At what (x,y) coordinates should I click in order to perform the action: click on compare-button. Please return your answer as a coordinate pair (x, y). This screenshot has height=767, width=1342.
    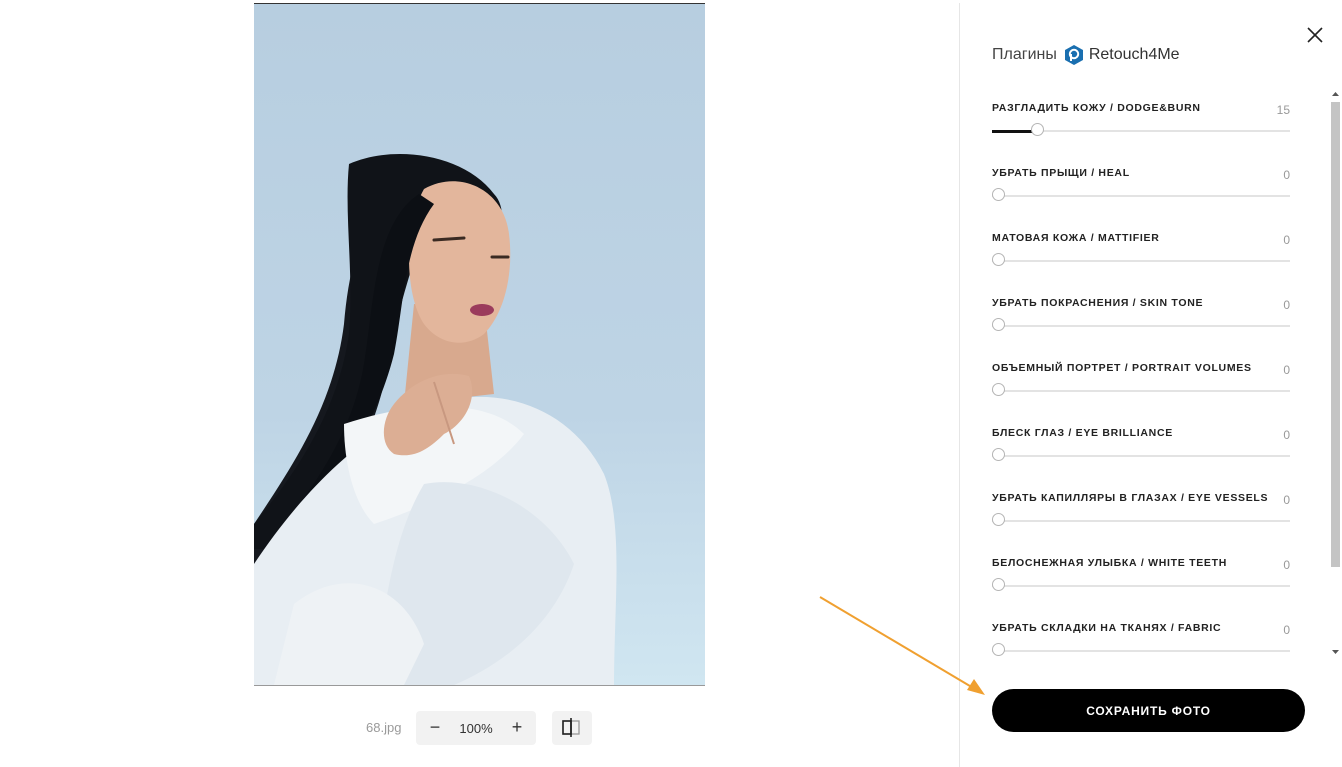
    Looking at the image, I should click on (572, 728).